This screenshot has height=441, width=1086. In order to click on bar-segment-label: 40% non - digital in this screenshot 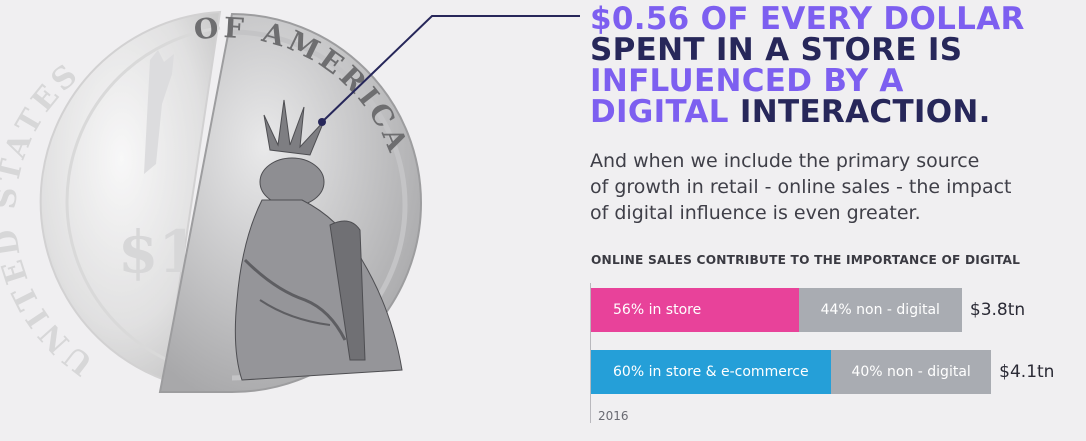, I will do `click(911, 372)`.